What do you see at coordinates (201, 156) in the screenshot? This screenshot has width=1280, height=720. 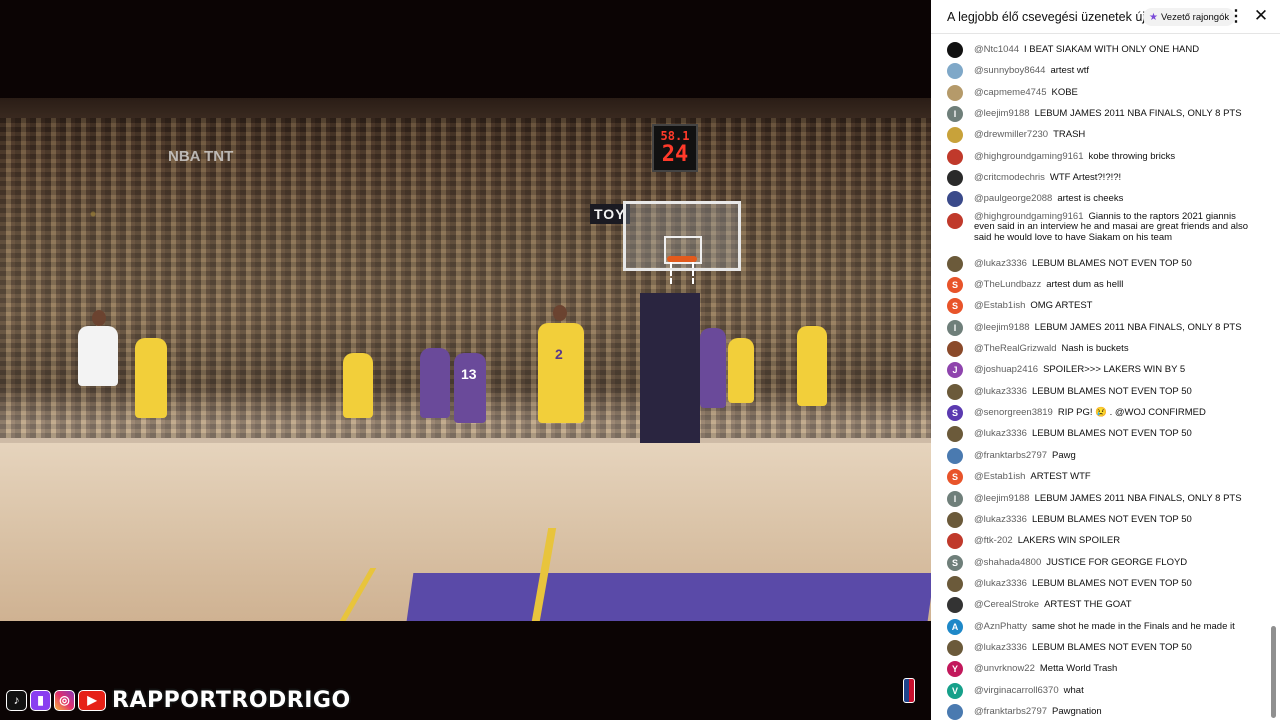 I see `broadcast-logo: NBA TNT` at bounding box center [201, 156].